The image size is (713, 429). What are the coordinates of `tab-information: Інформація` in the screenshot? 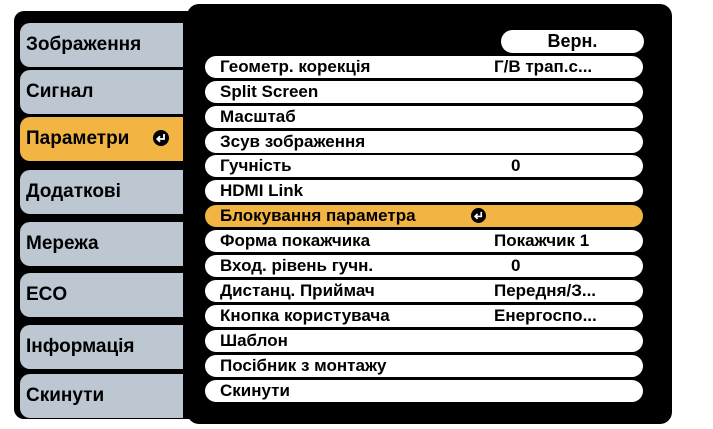 It's located at (101, 347).